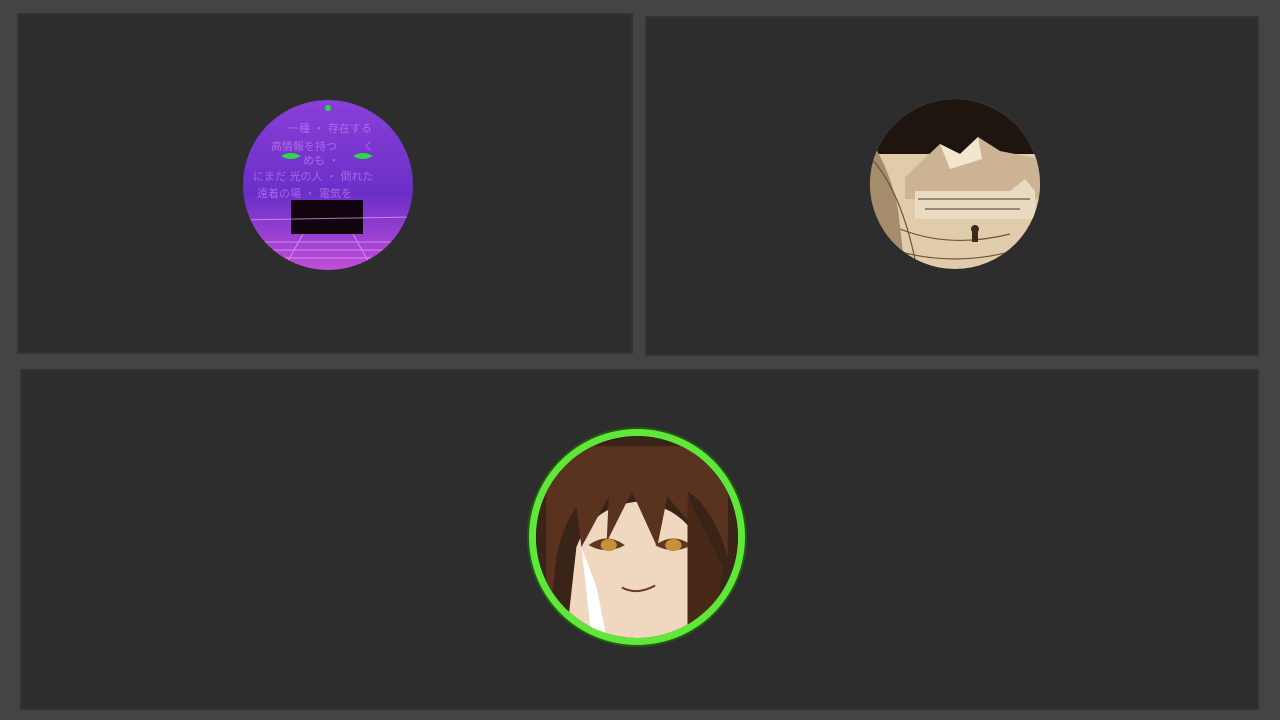  I want to click on svg-text: にまだ 光の人 ・ 倒れた, so click(313, 176).